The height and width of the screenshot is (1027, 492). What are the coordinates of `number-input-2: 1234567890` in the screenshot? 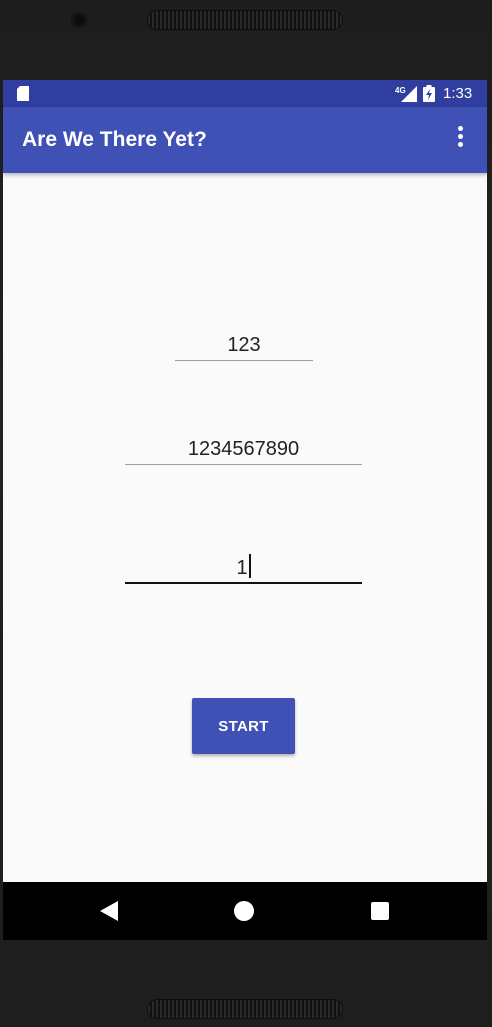 It's located at (243, 450).